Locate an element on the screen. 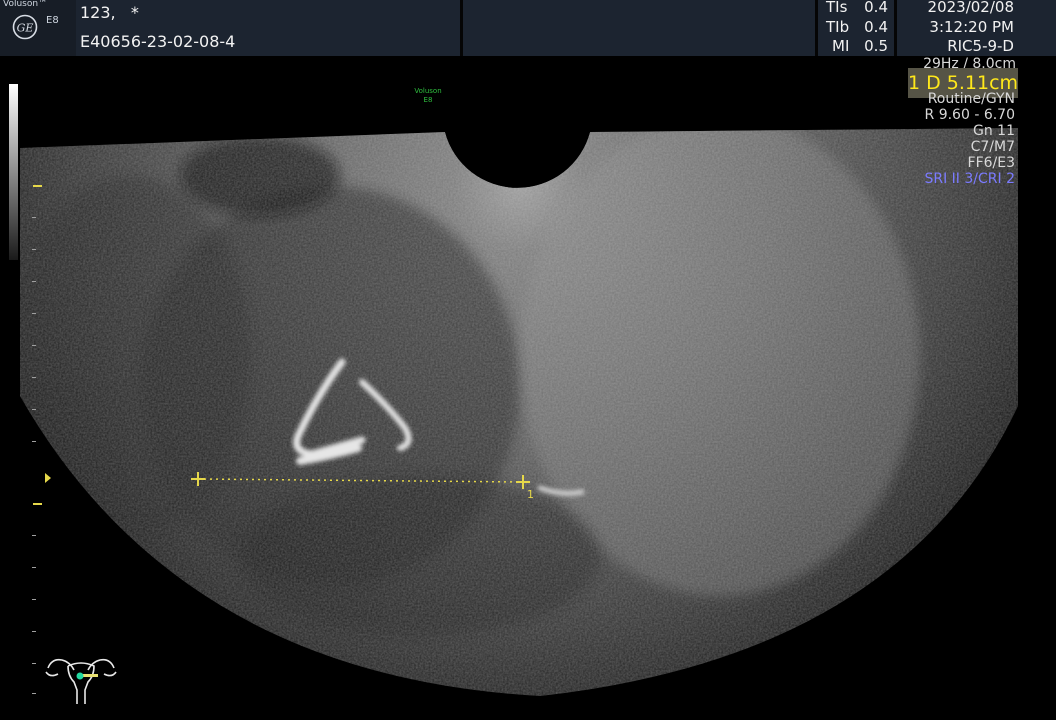 The width and height of the screenshot is (1056, 720). svg-text: GE is located at coordinates (25, 28).